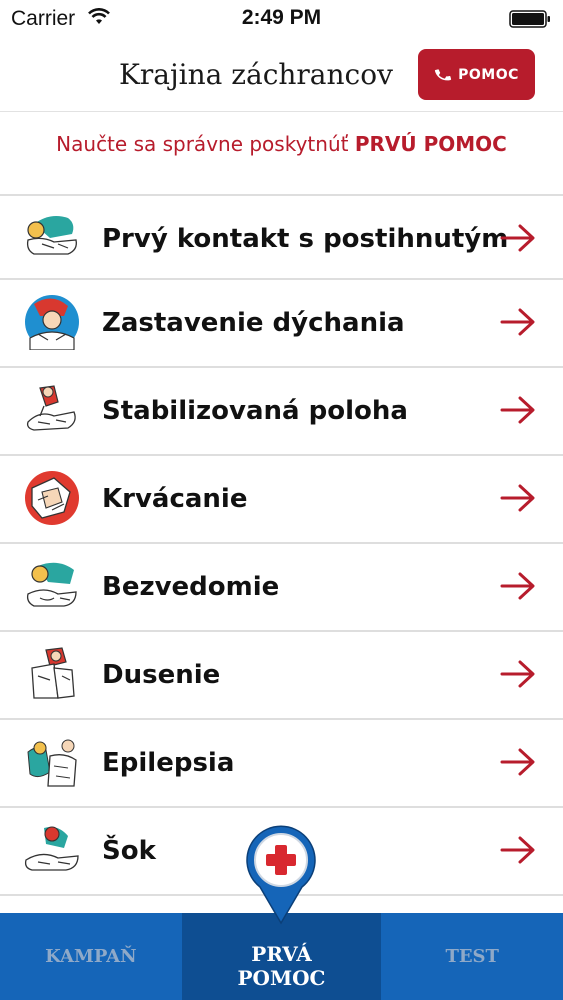  Describe the element at coordinates (129, 851) in the screenshot. I see `topic-label: Šok` at that location.